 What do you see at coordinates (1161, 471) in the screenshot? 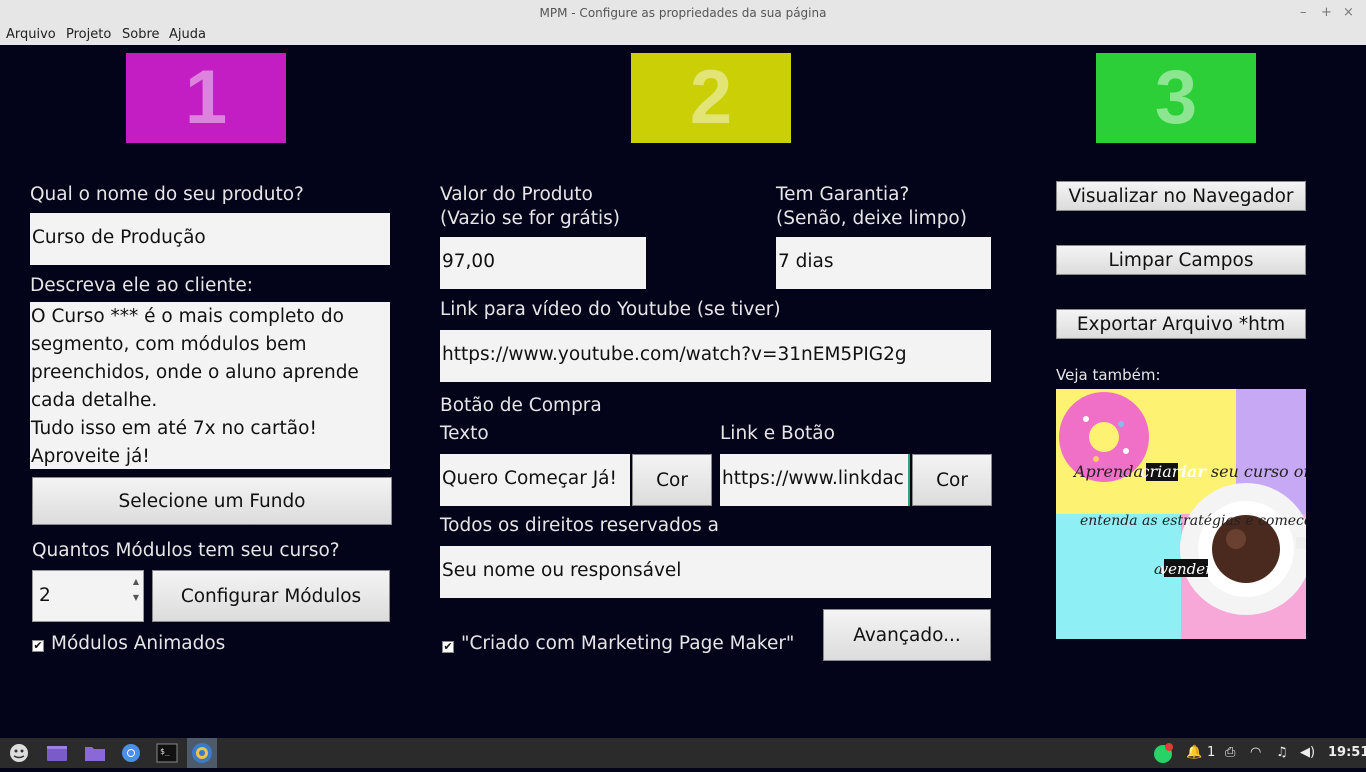
I see `svg-text: criar` at bounding box center [1161, 471].